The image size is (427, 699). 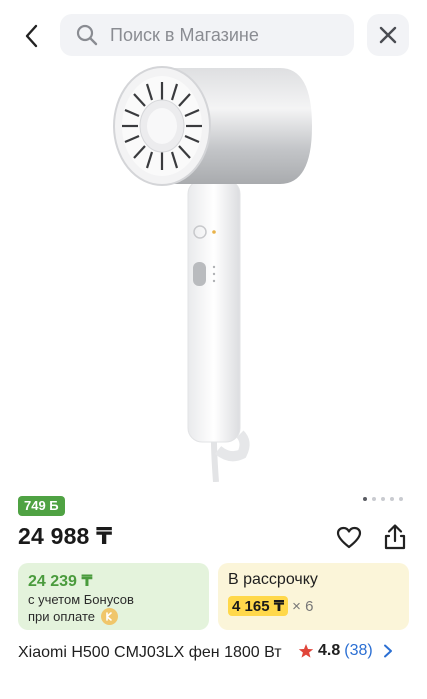 I want to click on search-bar, so click(x=207, y=35).